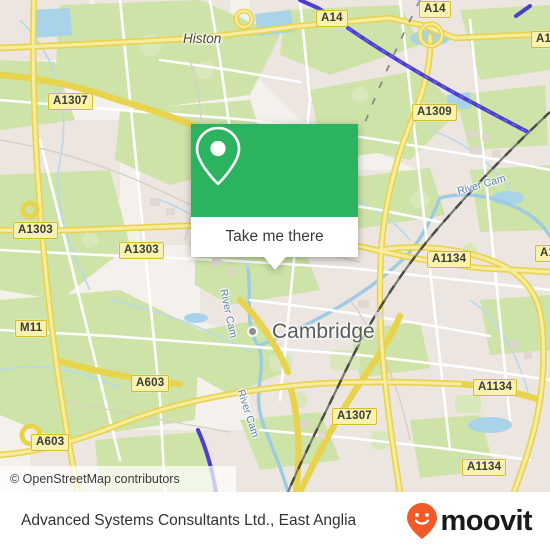 Image resolution: width=550 pixels, height=550 pixels. What do you see at coordinates (323, 331) in the screenshot?
I see `place-label-cambridge: Cambridge` at bounding box center [323, 331].